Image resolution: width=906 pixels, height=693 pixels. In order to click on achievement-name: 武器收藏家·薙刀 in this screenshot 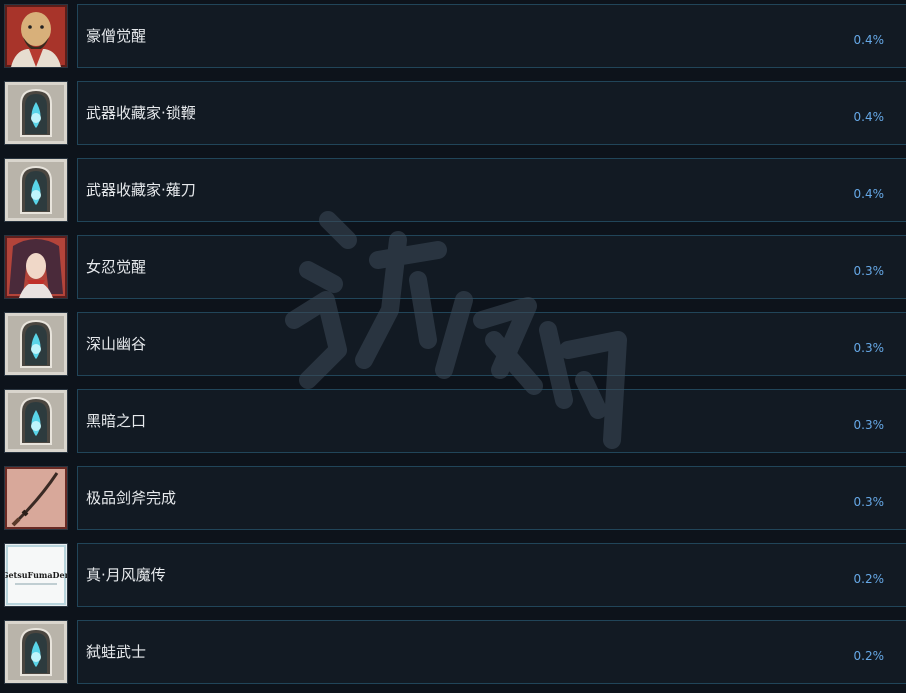, I will do `click(141, 190)`.